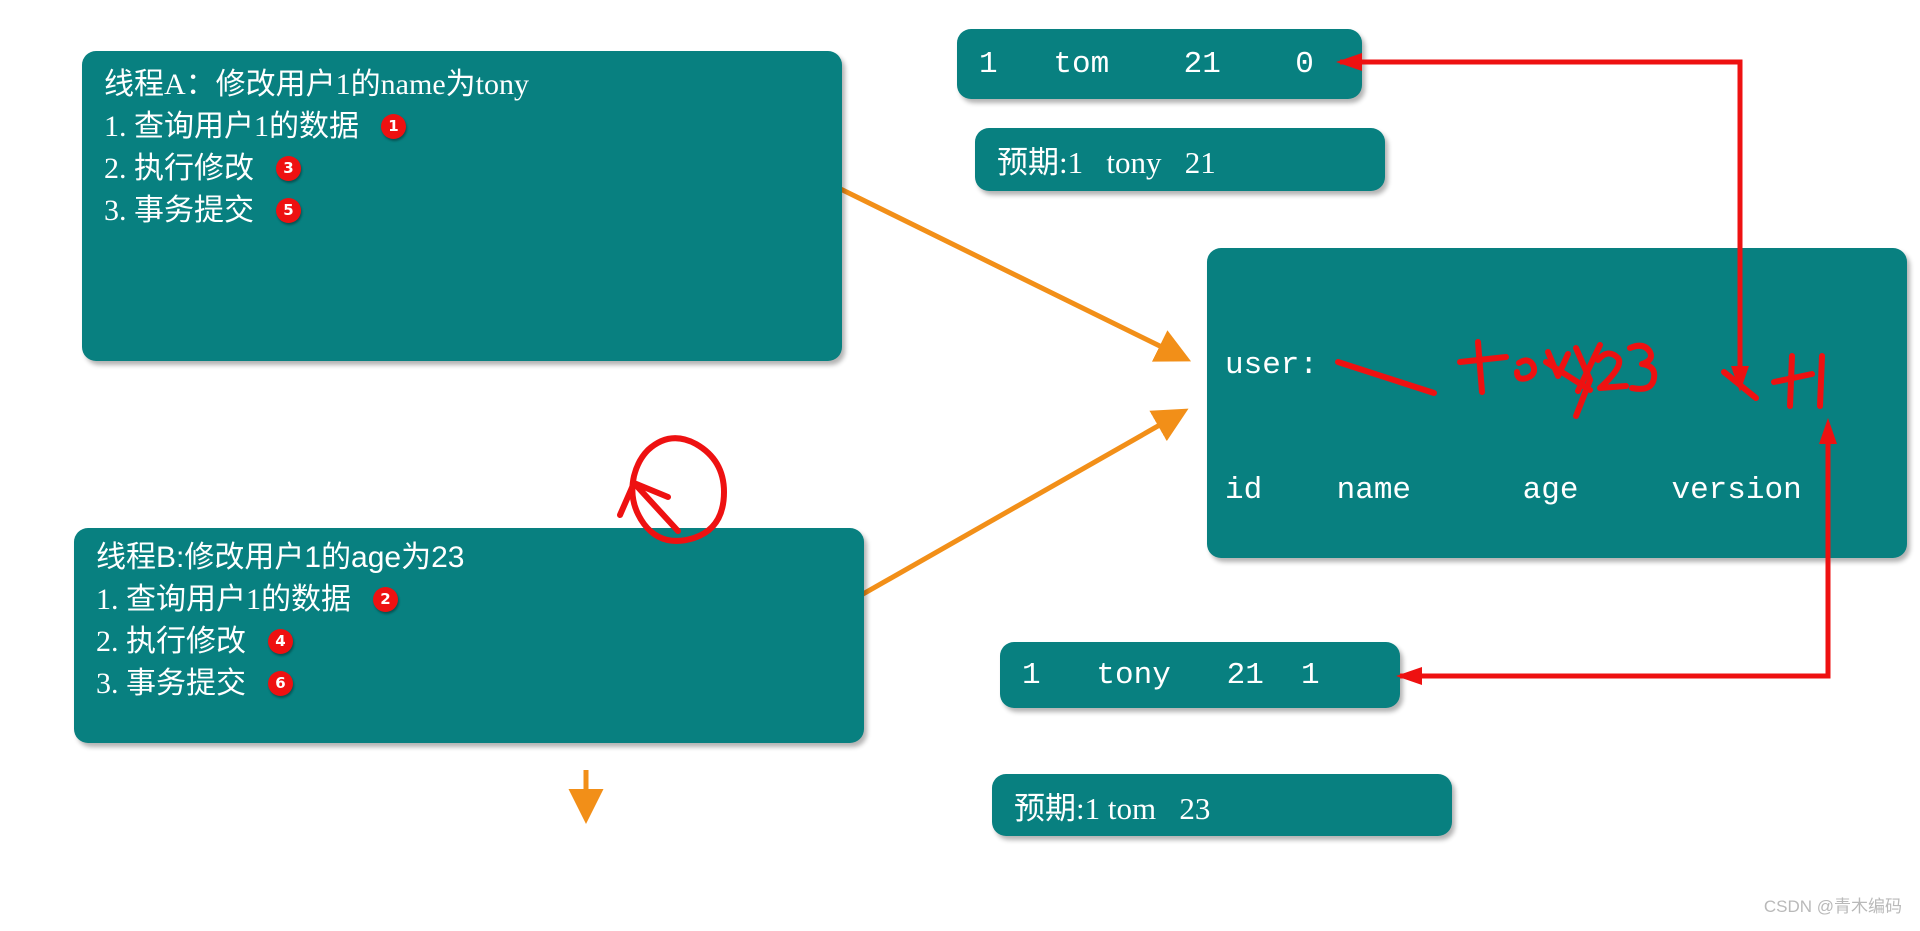 The image size is (1920, 931). I want to click on expected-bottom-box: 预期:1 tom 23, so click(1222, 805).